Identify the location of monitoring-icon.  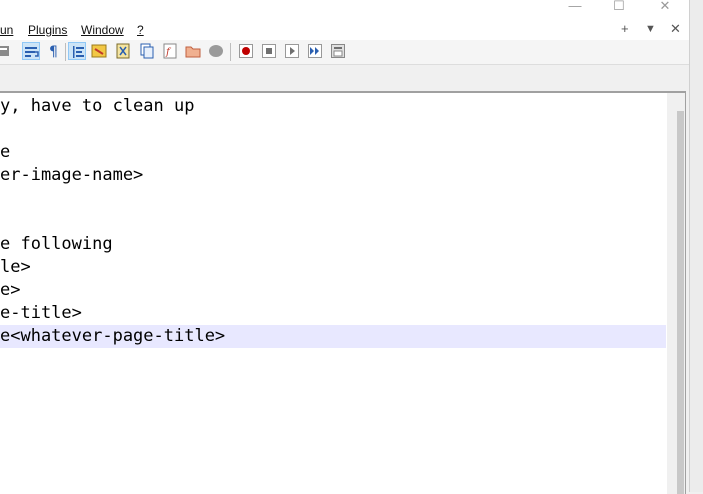
(216, 51).